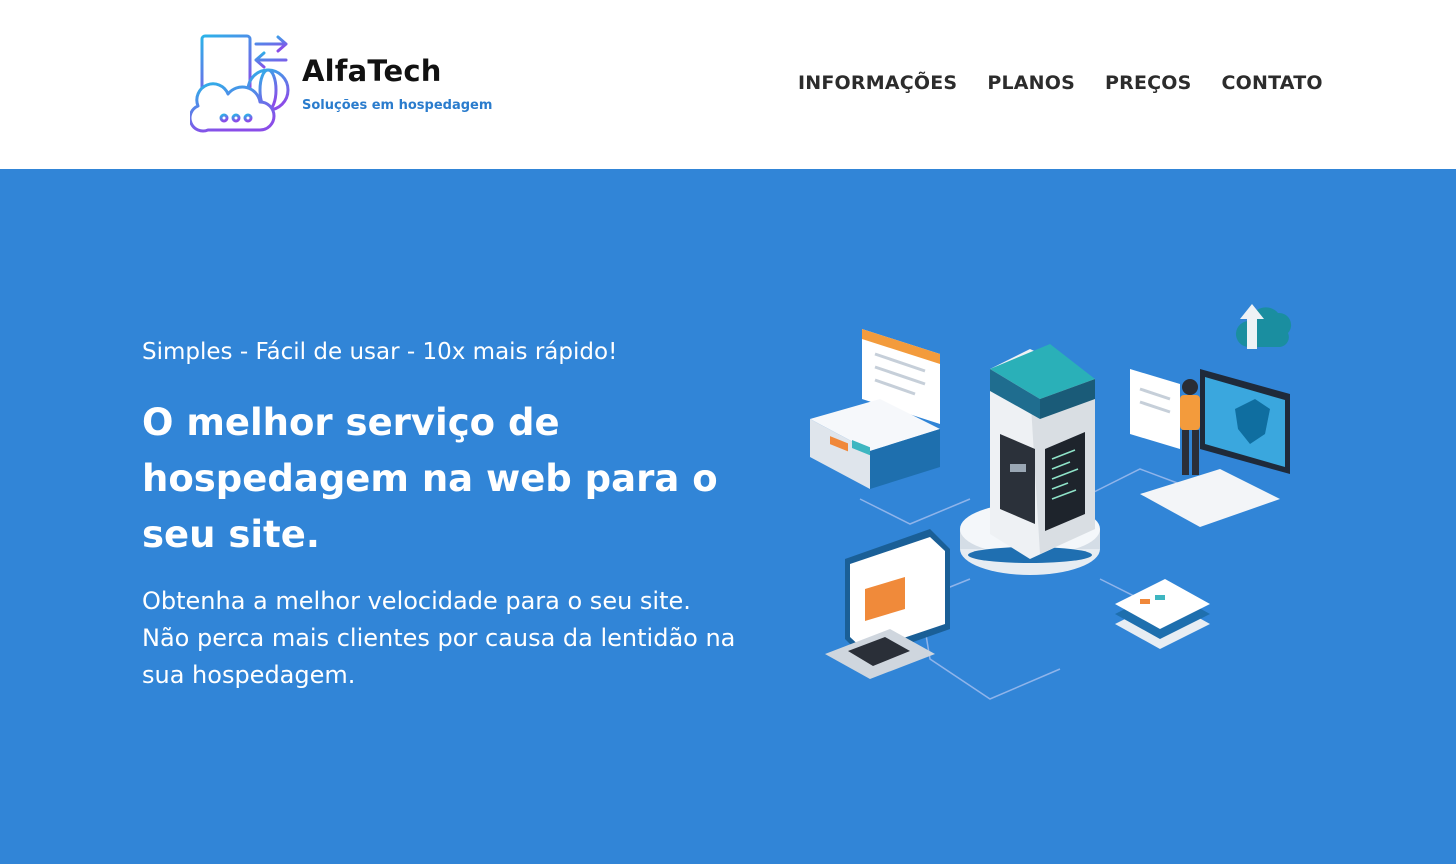  What do you see at coordinates (1272, 85) in the screenshot?
I see `nav-item-contato: CONTATO` at bounding box center [1272, 85].